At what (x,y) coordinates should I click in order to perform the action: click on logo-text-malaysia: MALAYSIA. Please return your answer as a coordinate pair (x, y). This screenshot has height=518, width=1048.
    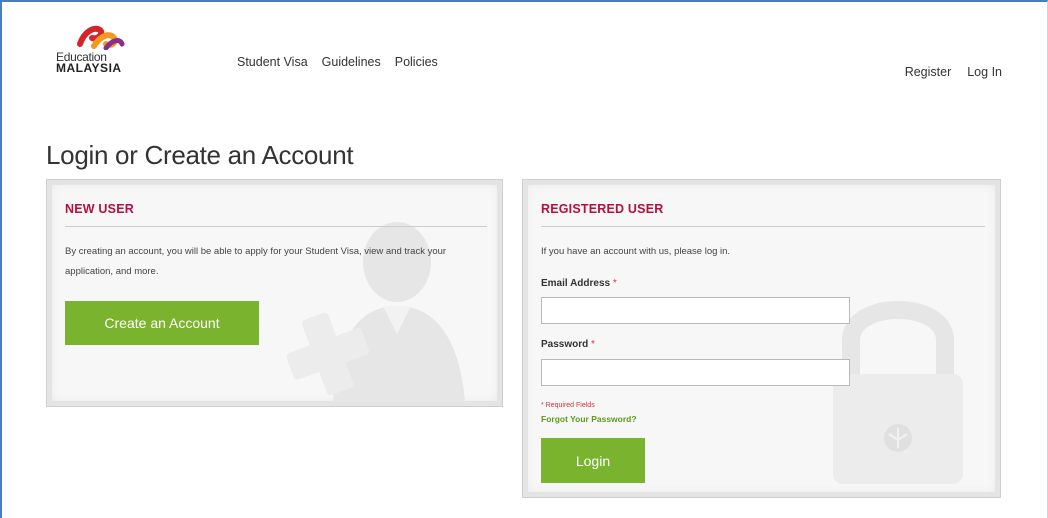
    Looking at the image, I should click on (89, 68).